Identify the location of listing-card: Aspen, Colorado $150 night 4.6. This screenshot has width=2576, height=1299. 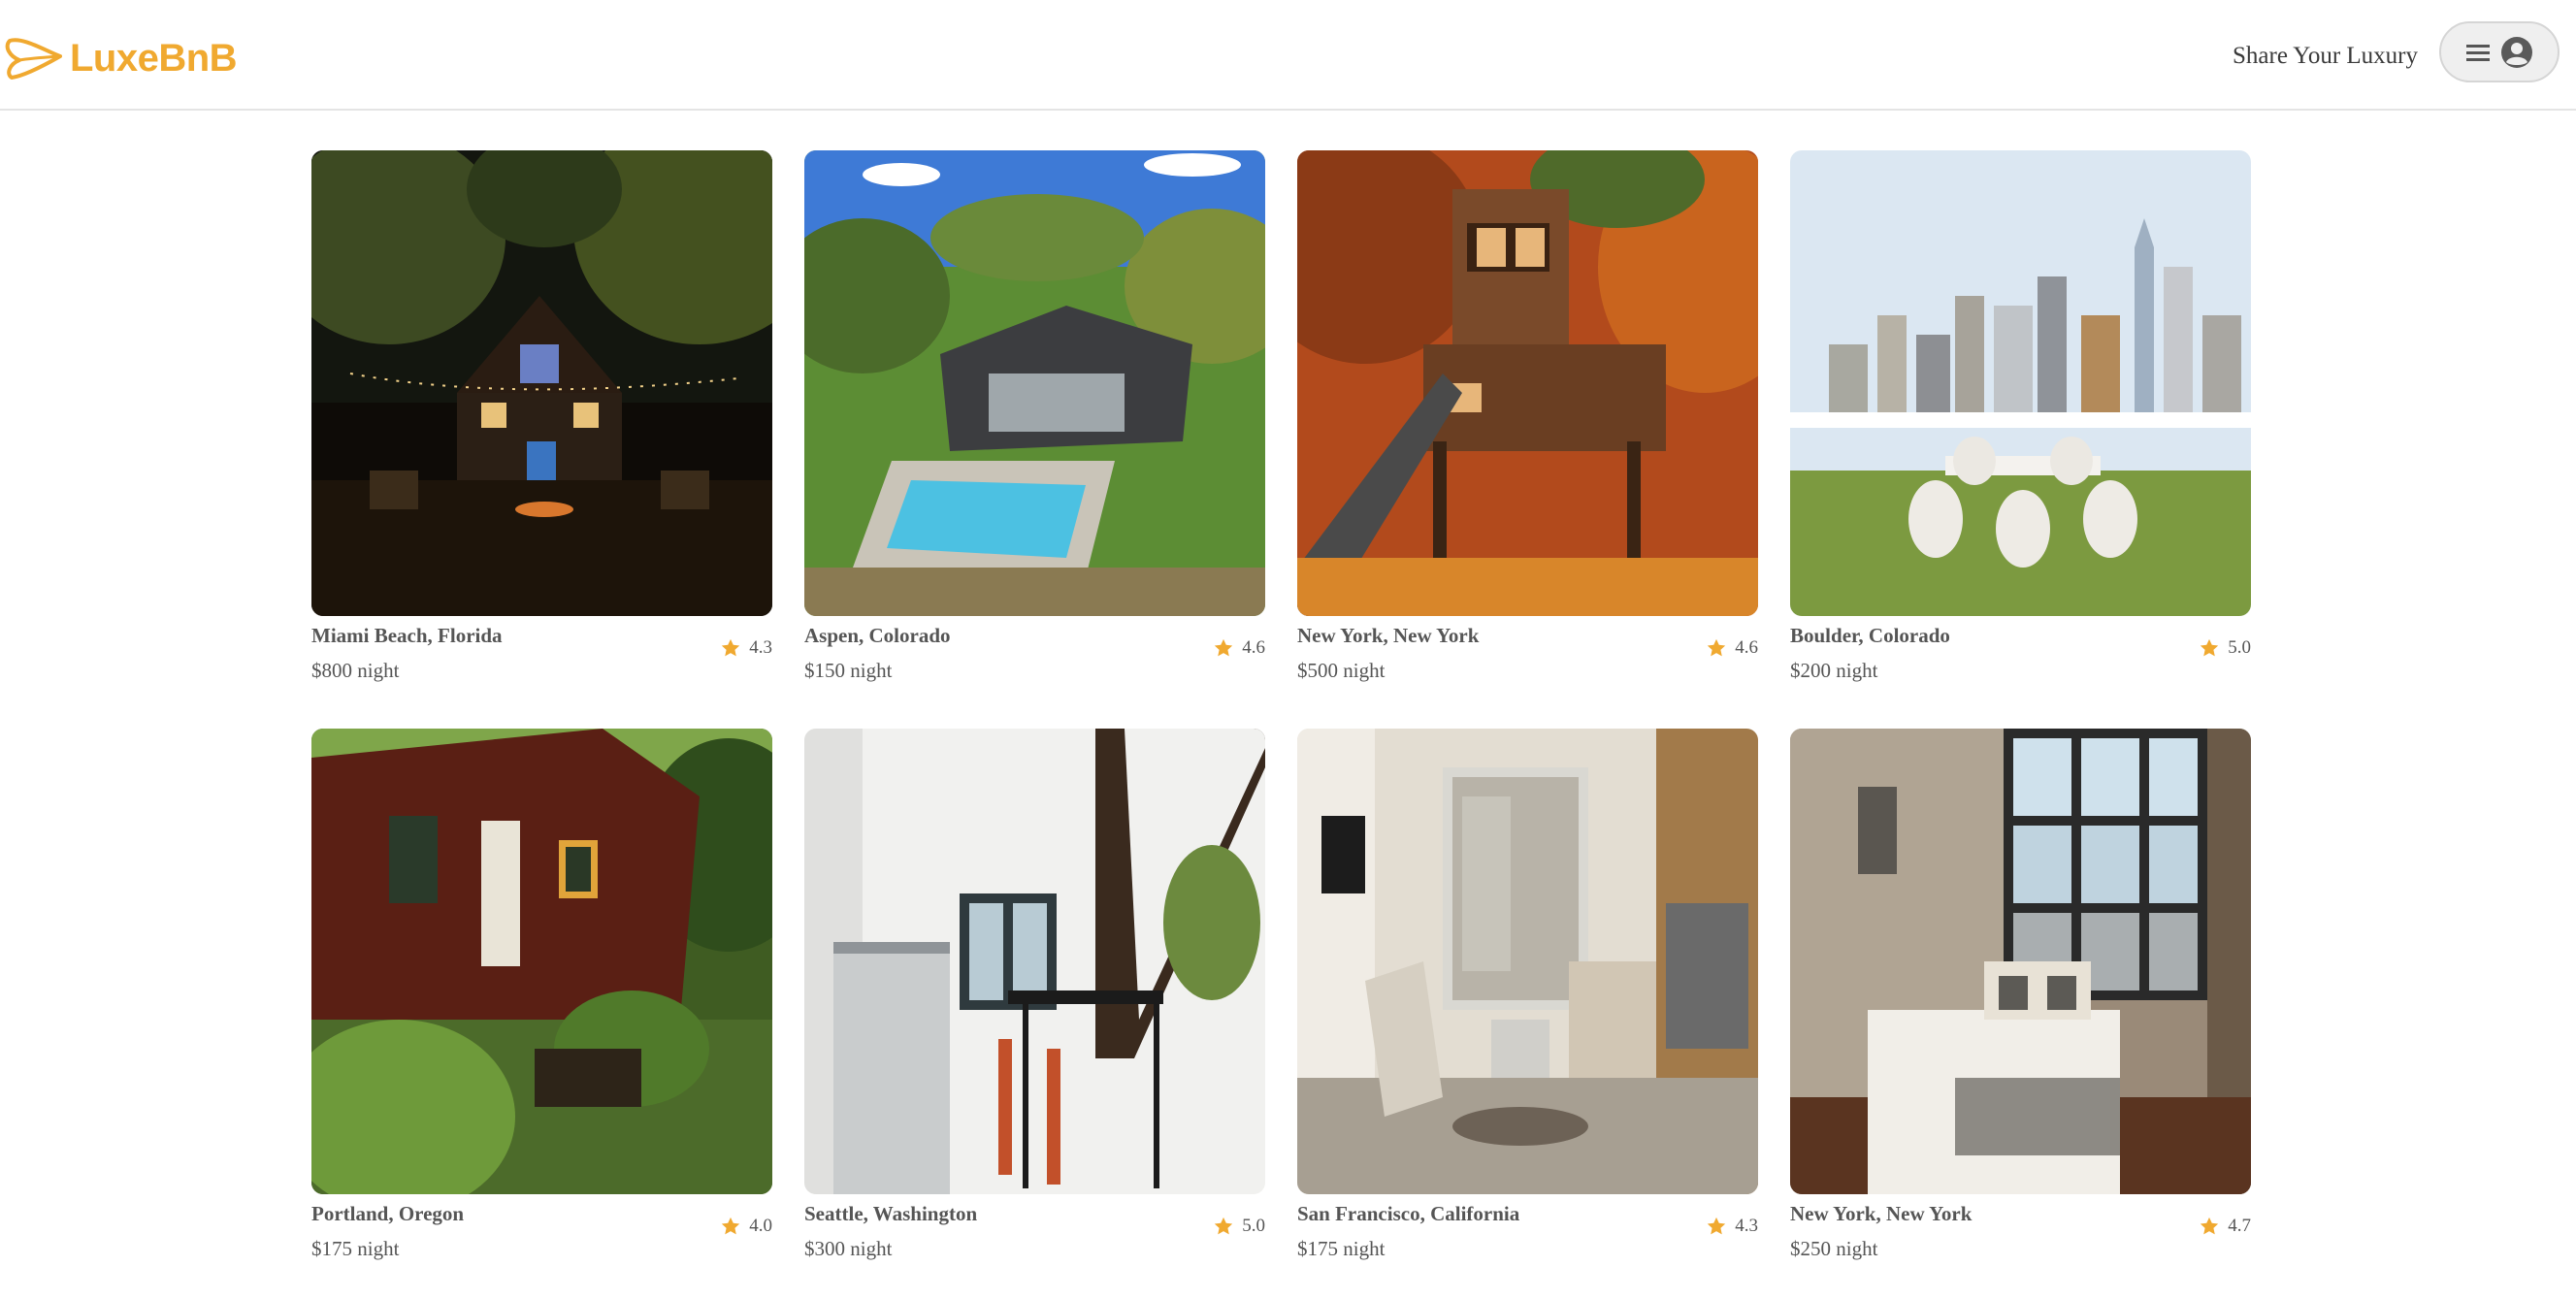
(1034, 422).